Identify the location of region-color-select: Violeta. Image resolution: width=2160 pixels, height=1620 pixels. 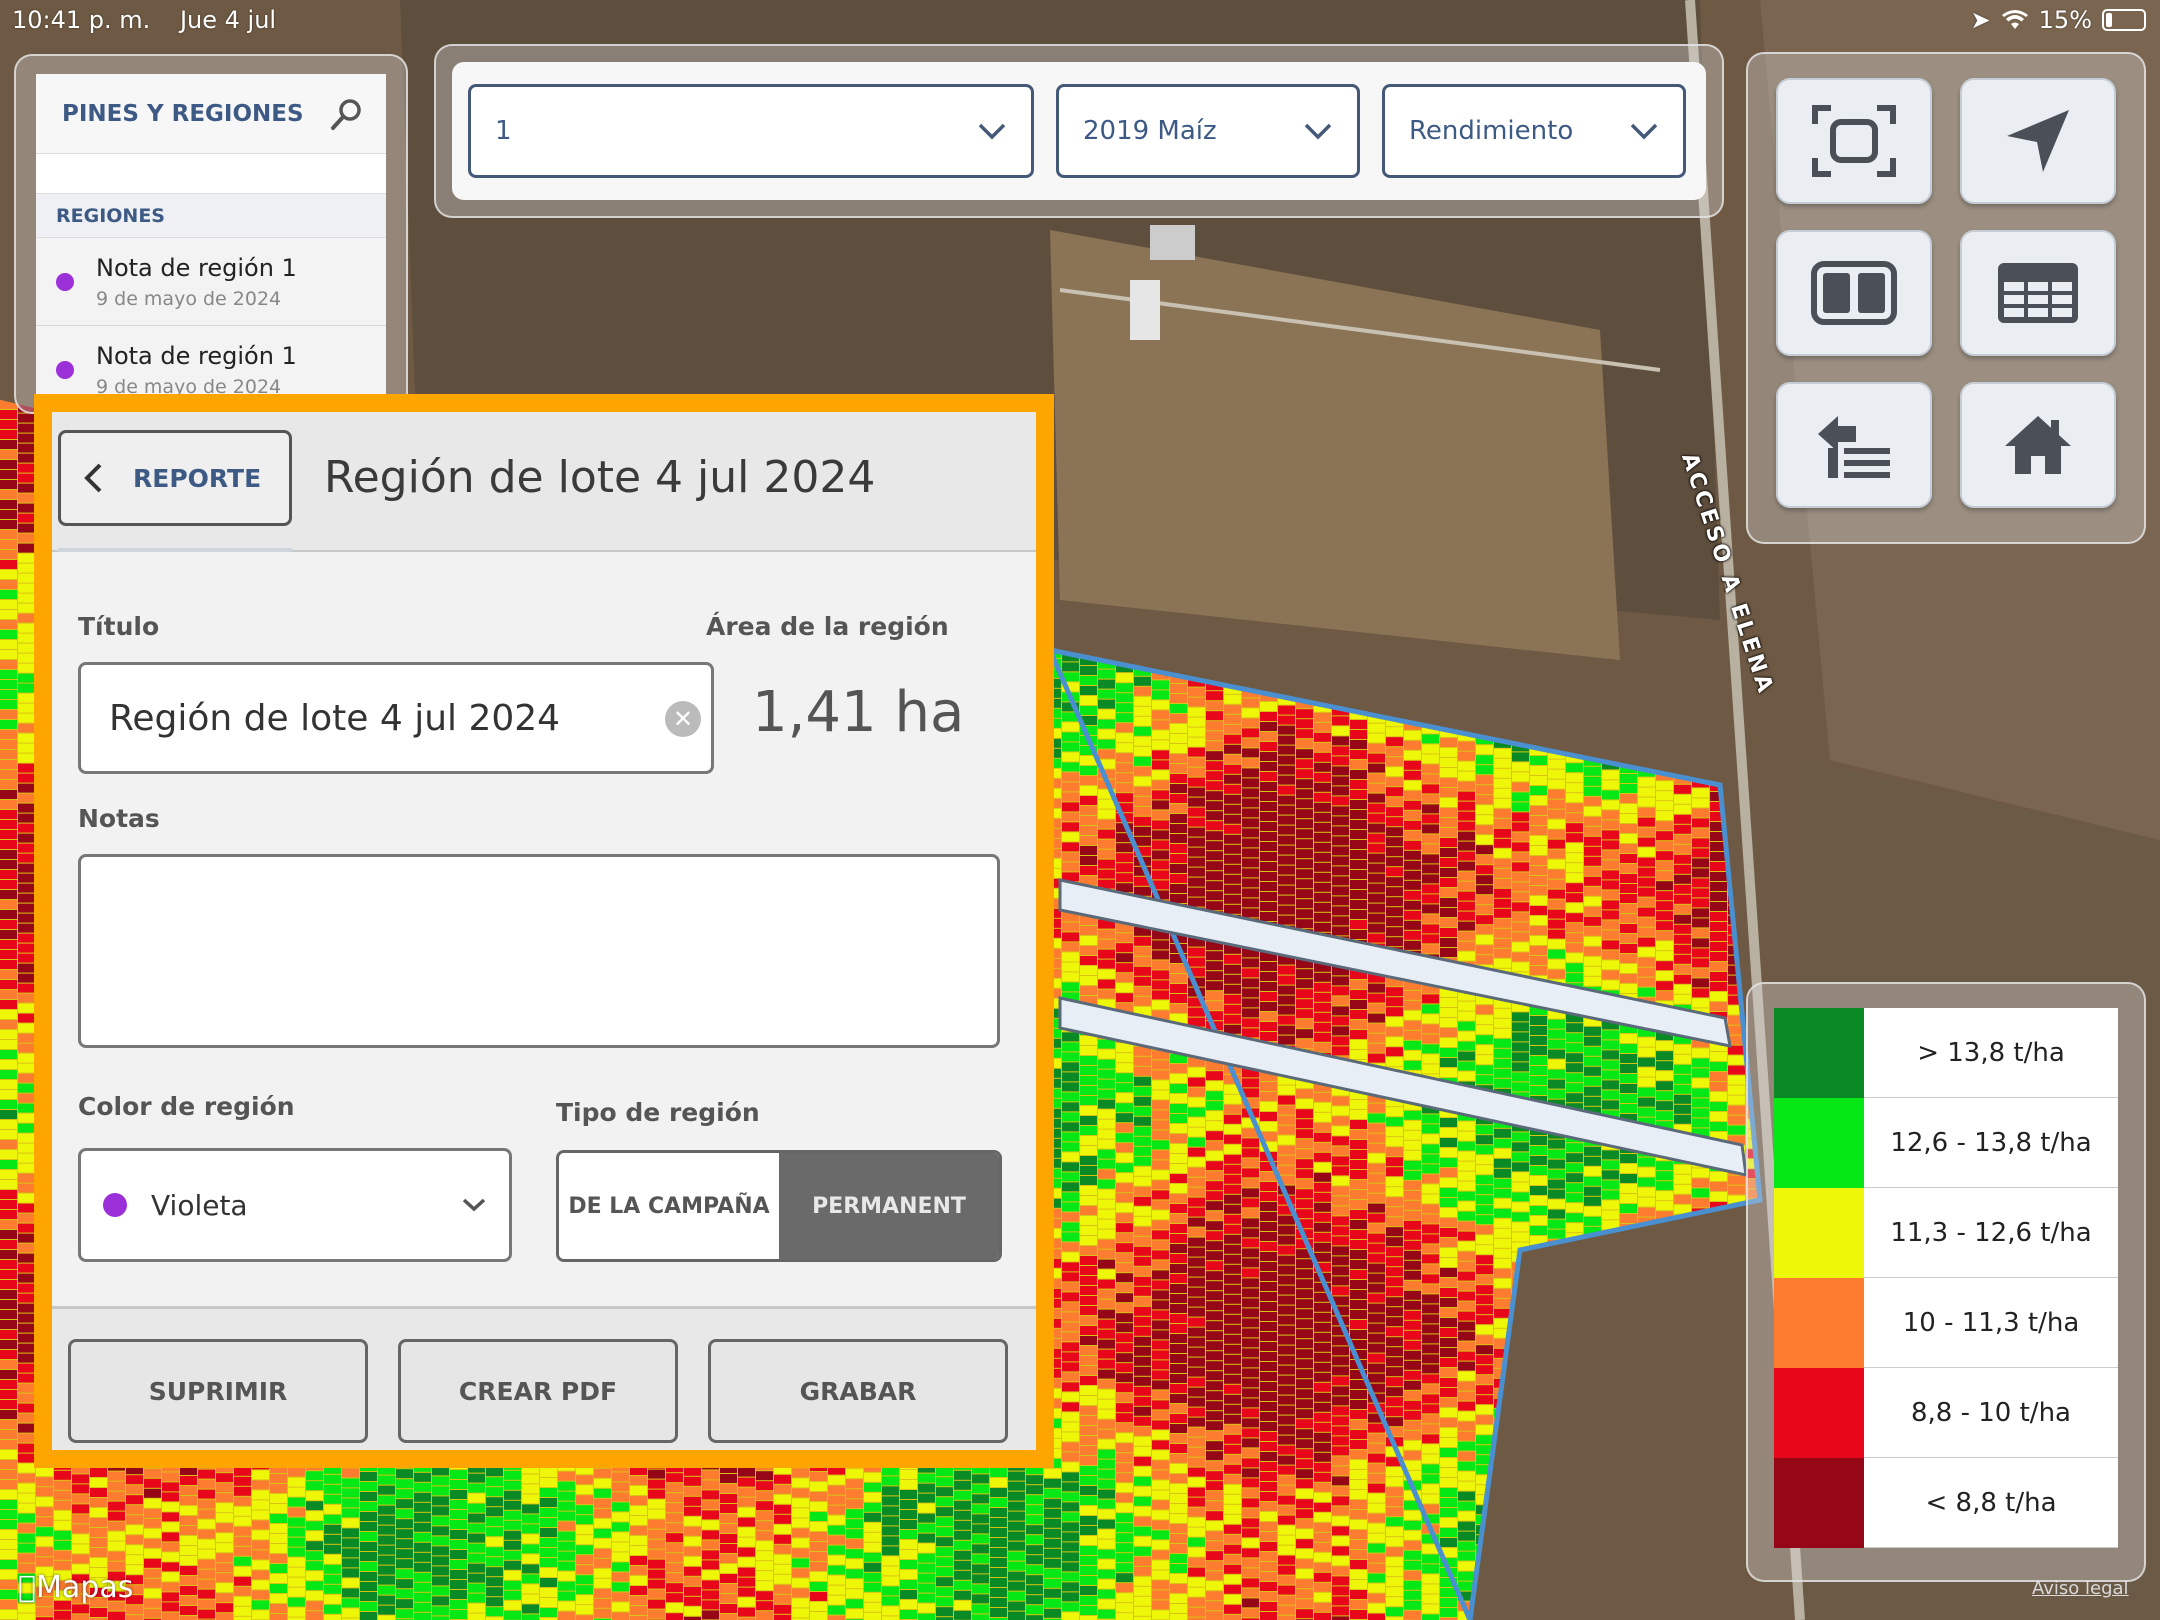
(295, 1205).